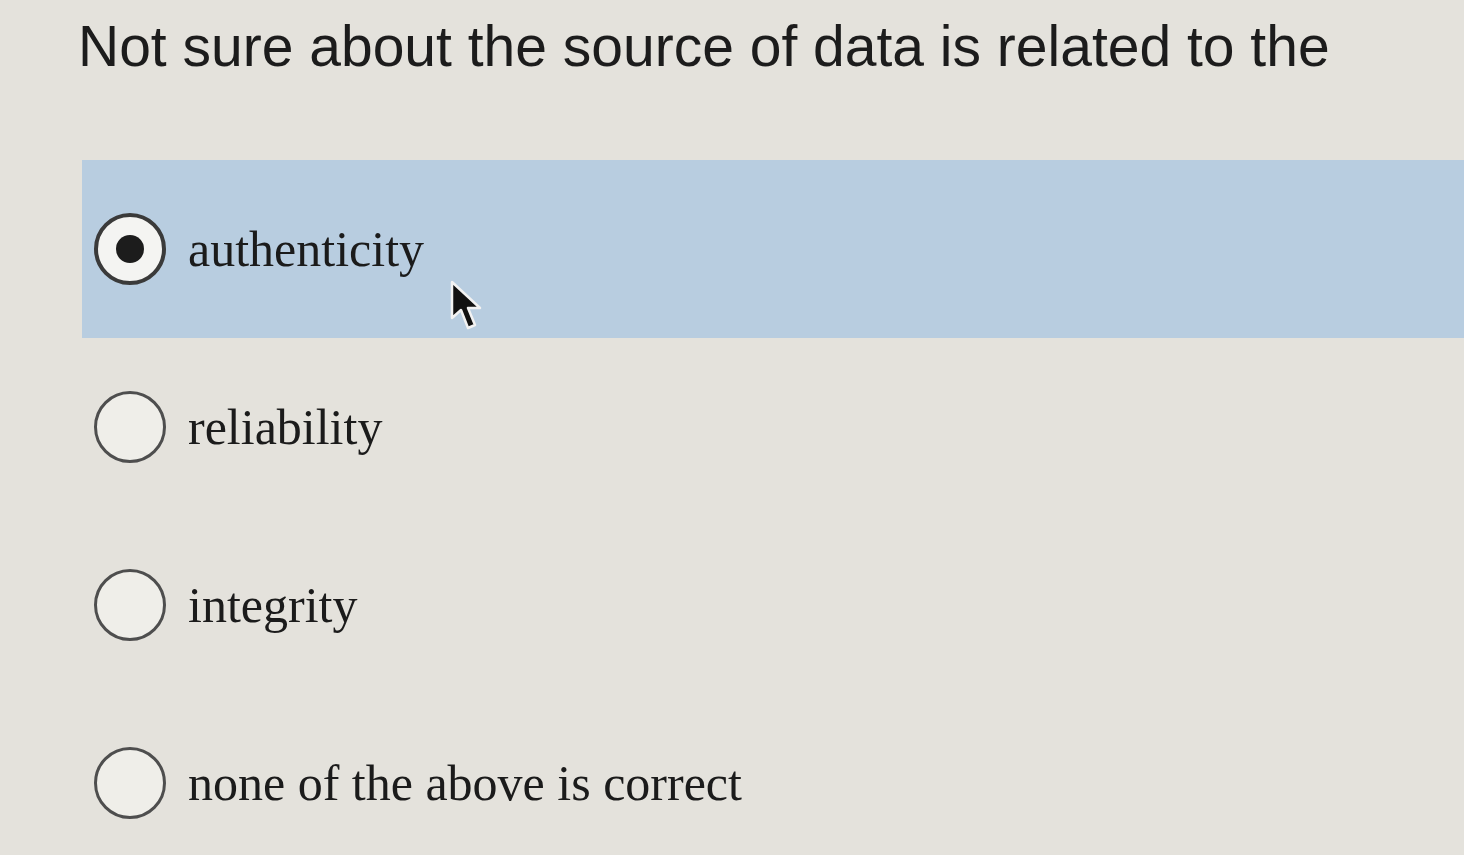  I want to click on option-label: reliability, so click(285, 427).